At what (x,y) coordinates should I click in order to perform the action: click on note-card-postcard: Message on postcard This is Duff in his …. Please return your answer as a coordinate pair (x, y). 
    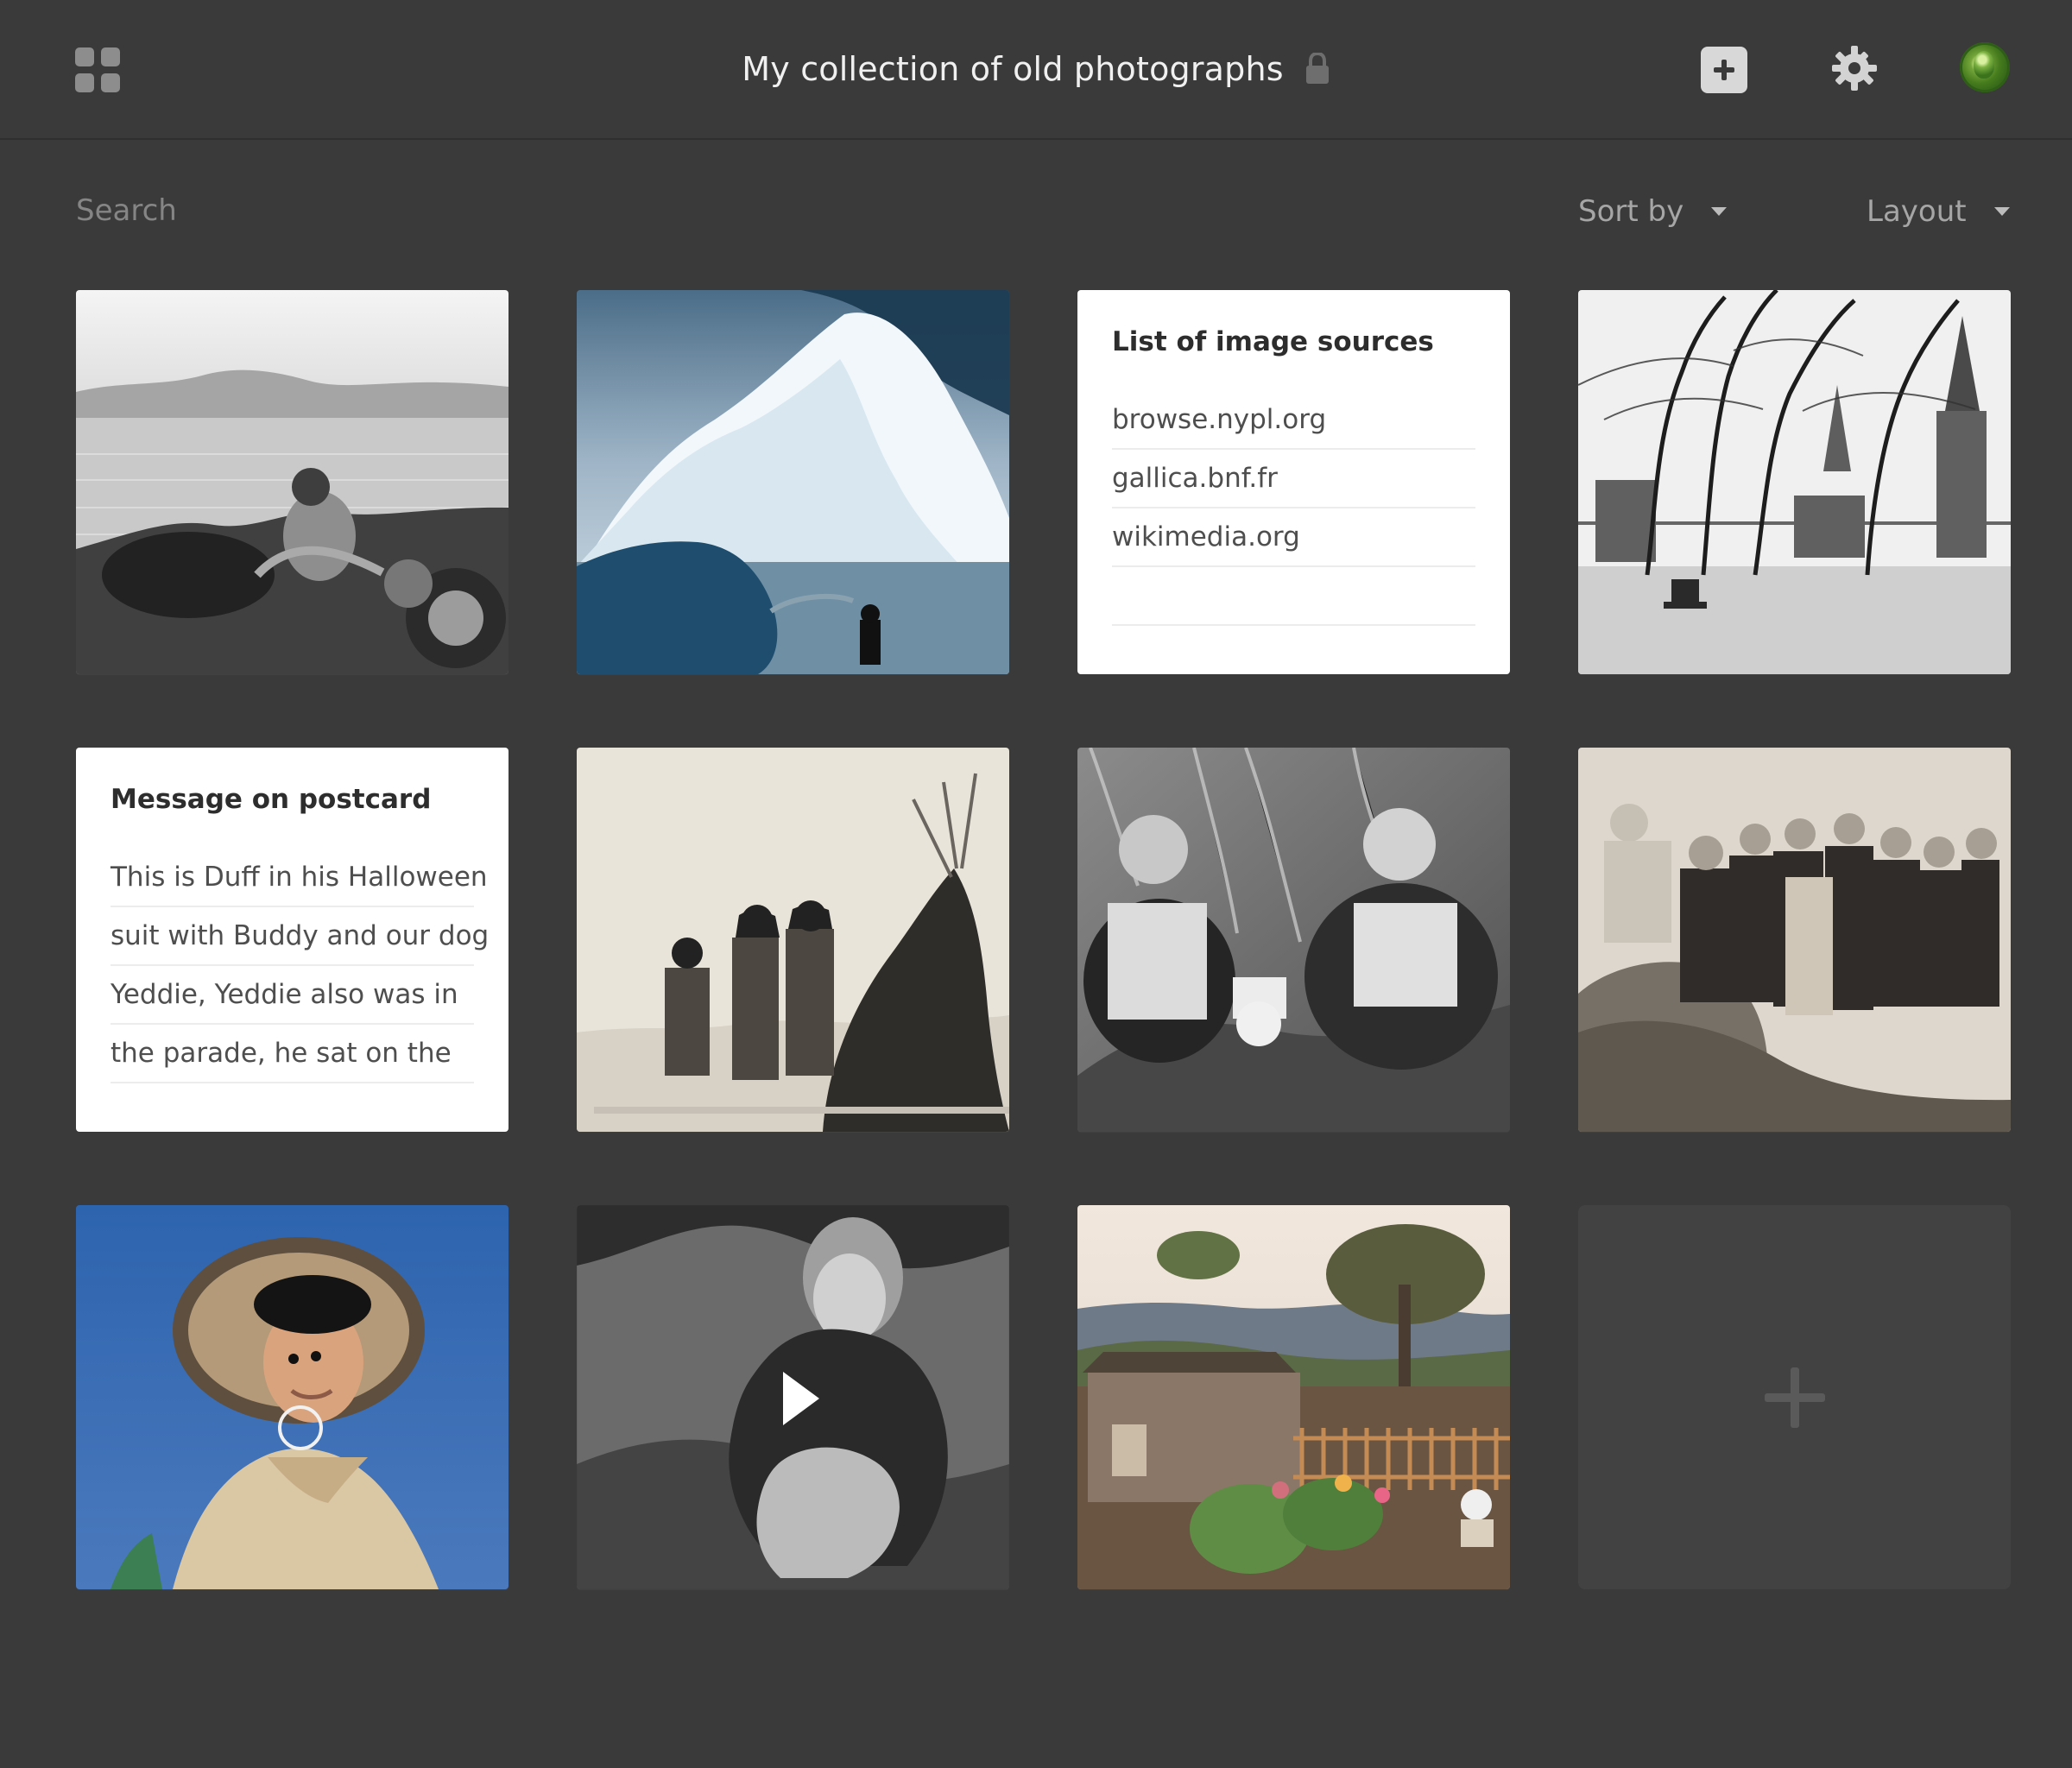
    Looking at the image, I should click on (292, 940).